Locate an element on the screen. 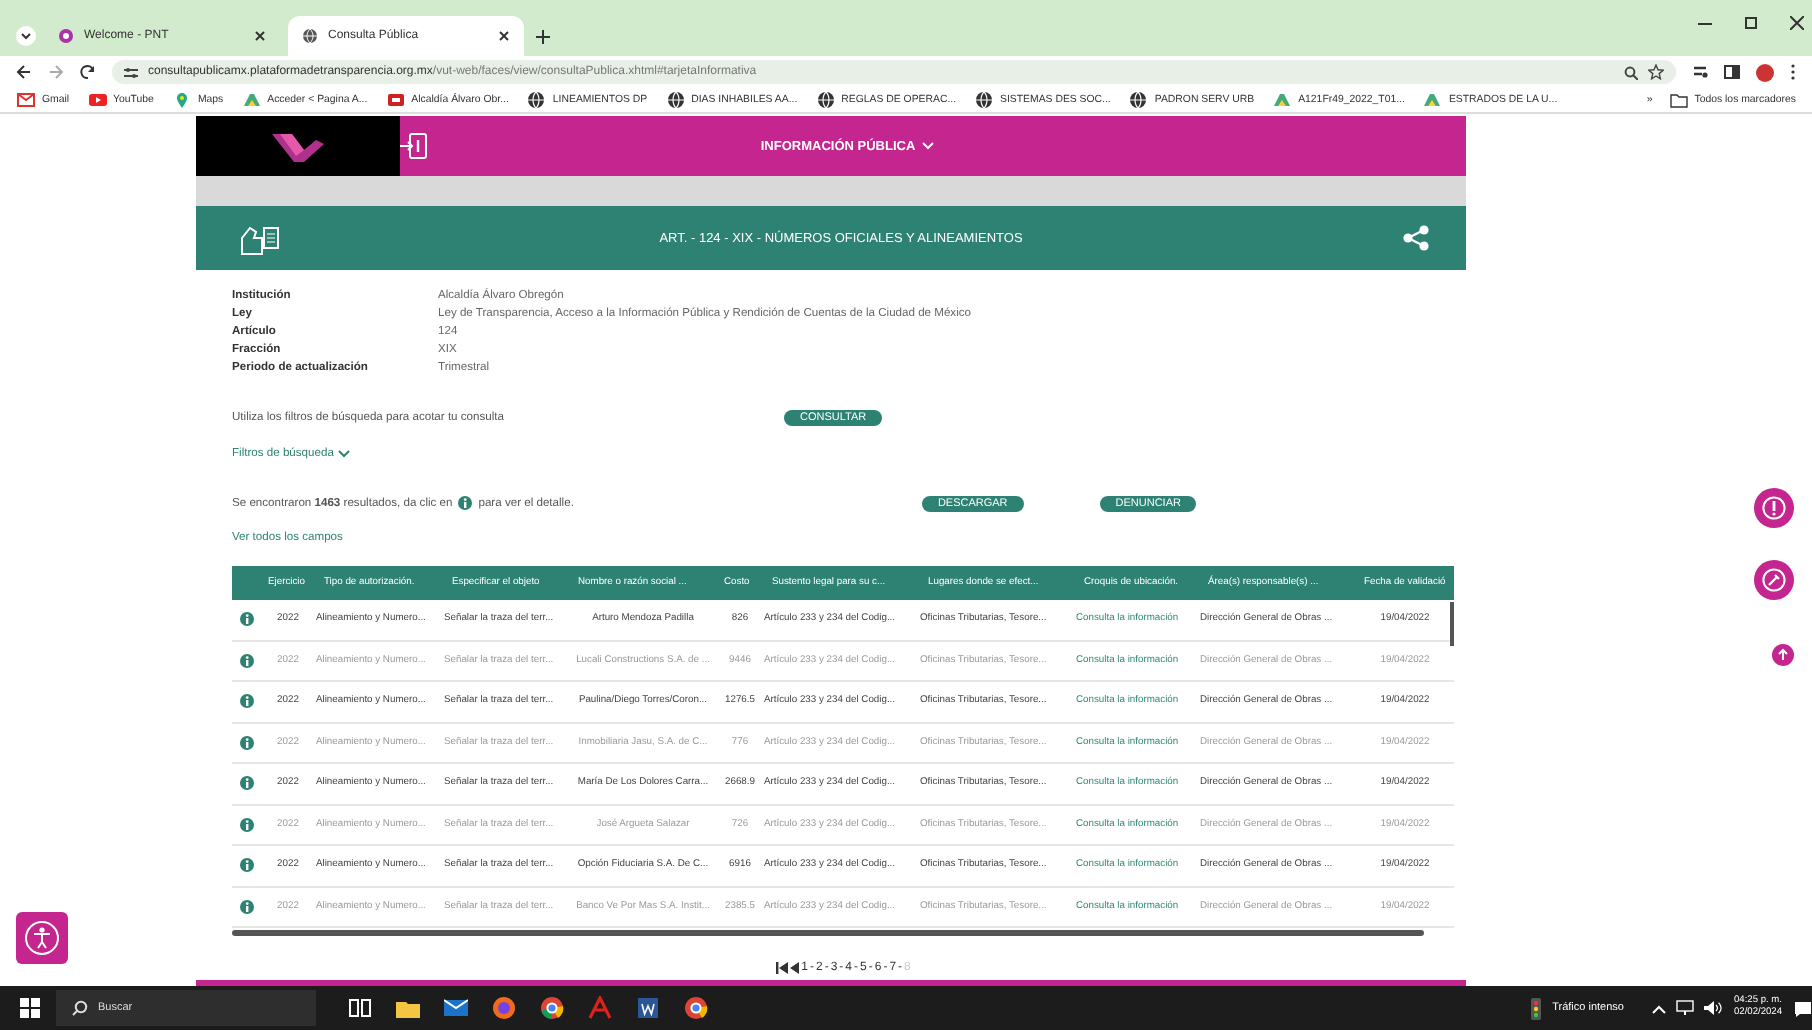  globe-favicon-icon is located at coordinates (310, 36).